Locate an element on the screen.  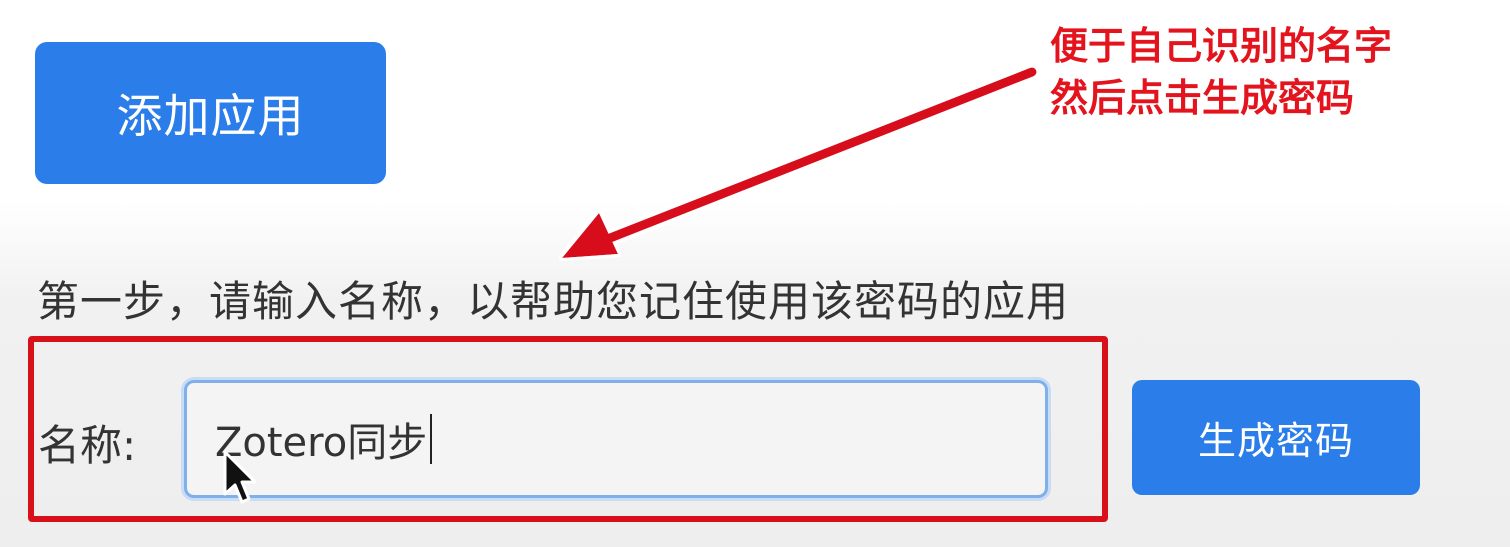
step-instruction: 第一步，请输入名称，以帮助您记住使用该密码的应用 is located at coordinates (553, 301).